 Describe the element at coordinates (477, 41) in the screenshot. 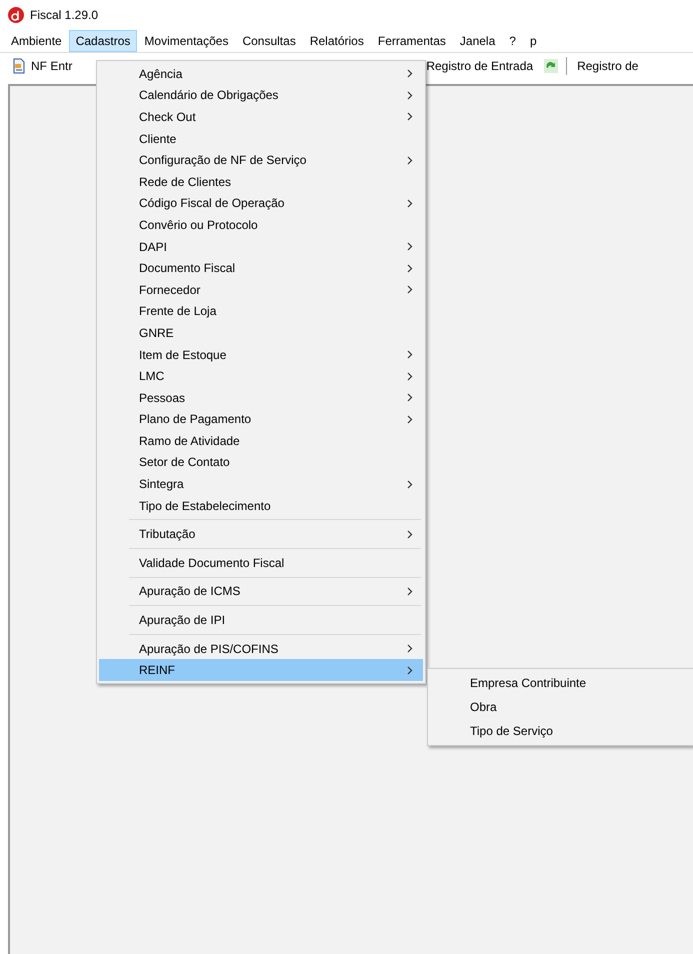

I see `menu-item: Janela` at that location.